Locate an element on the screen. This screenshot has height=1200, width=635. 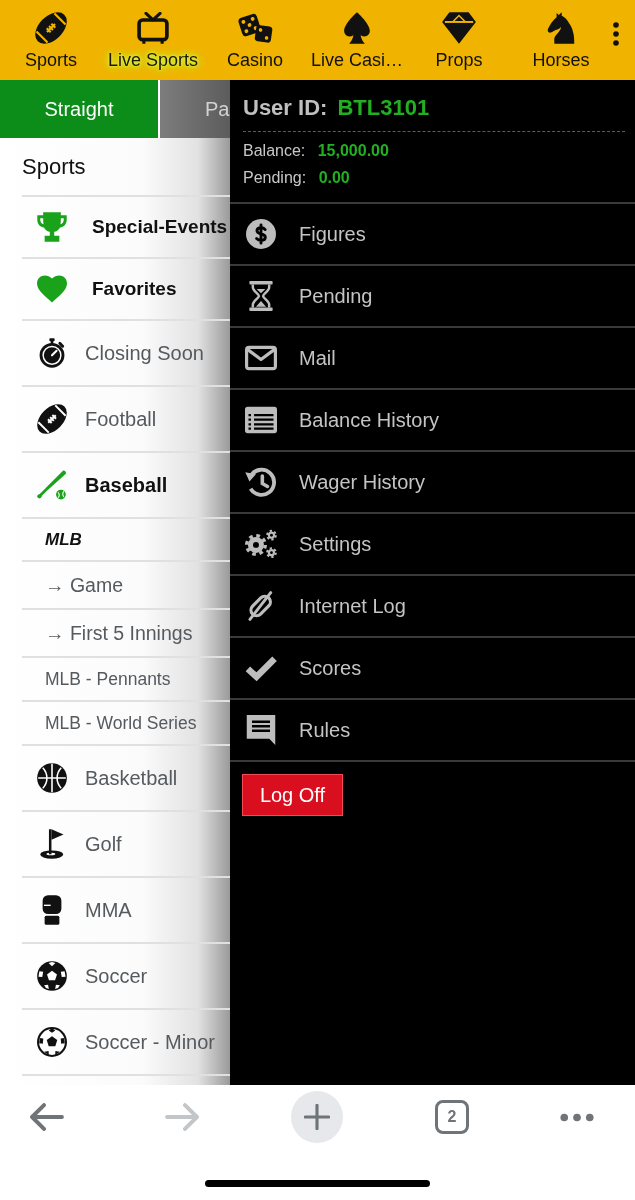
account-menu-item: Pending is located at coordinates (432, 297).